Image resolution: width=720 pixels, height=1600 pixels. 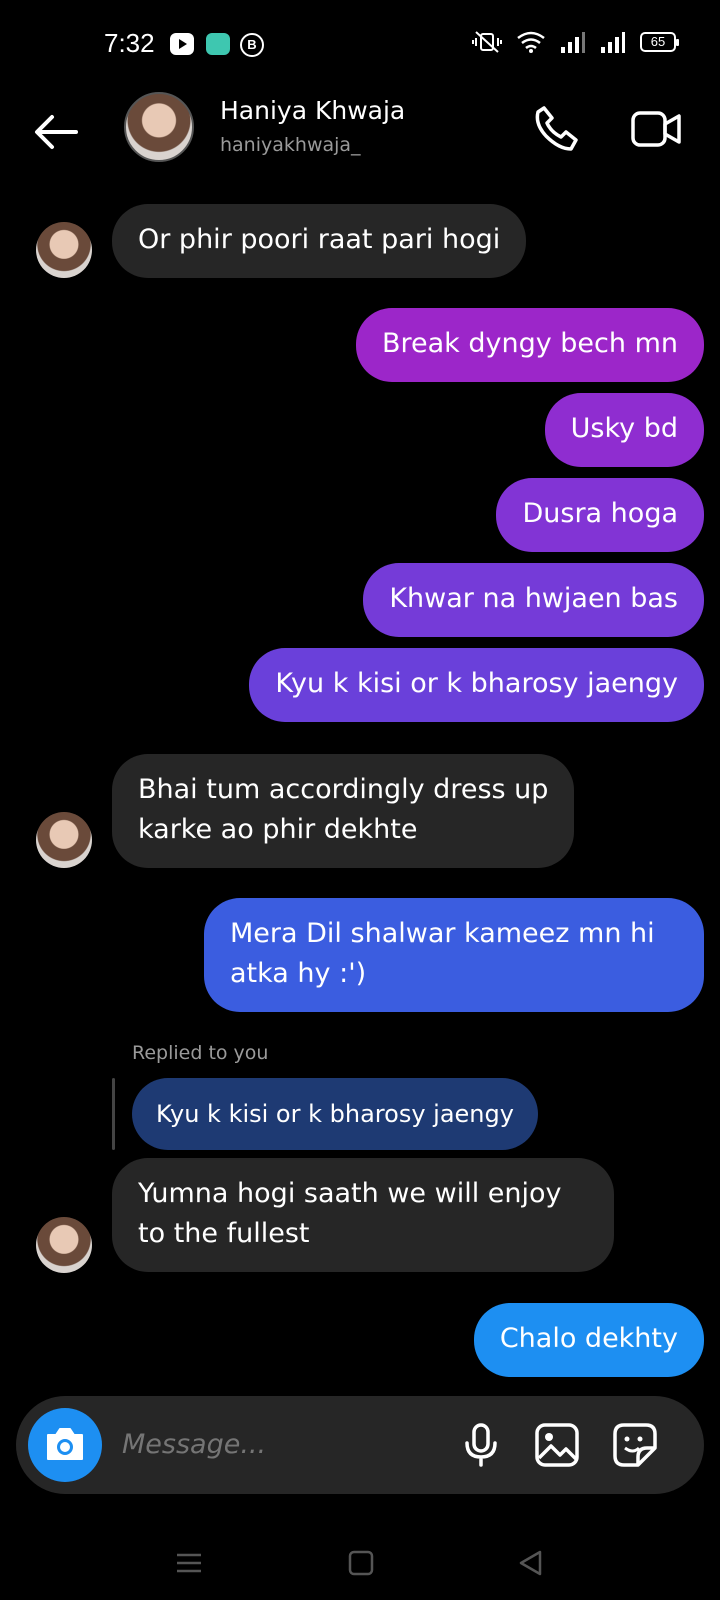 What do you see at coordinates (159, 127) in the screenshot?
I see `contact-avatar` at bounding box center [159, 127].